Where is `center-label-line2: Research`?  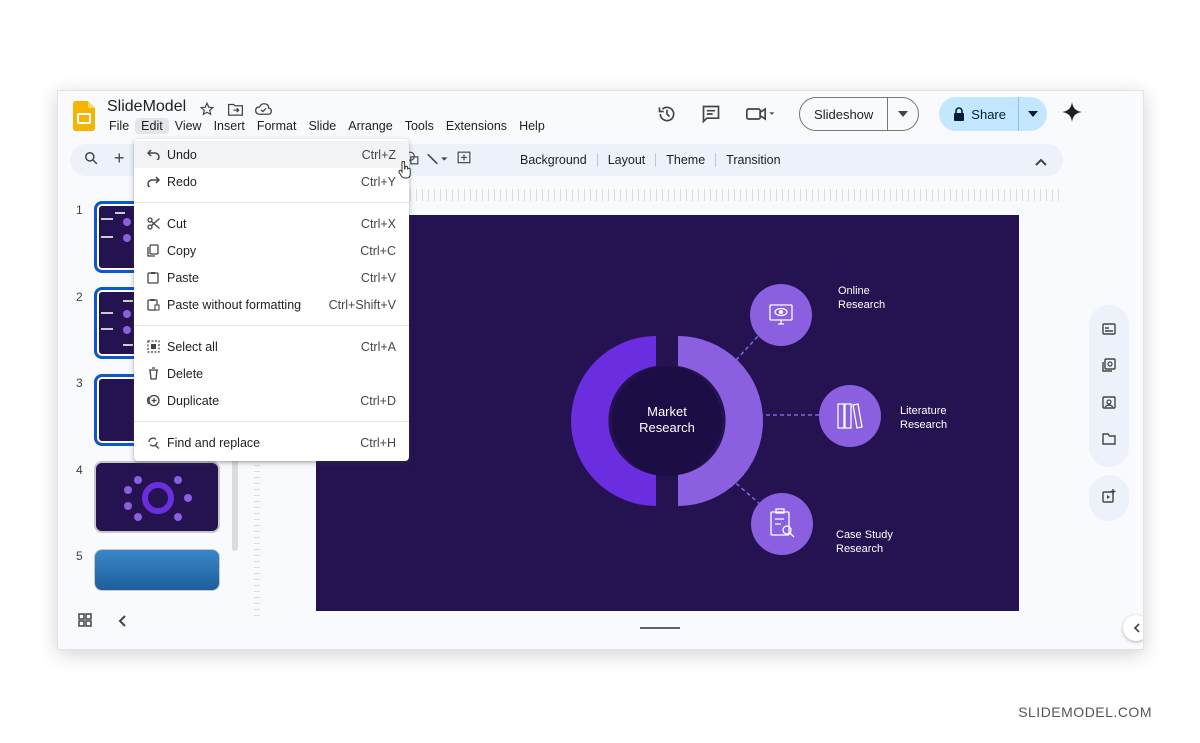 center-label-line2: Research is located at coordinates (667, 427).